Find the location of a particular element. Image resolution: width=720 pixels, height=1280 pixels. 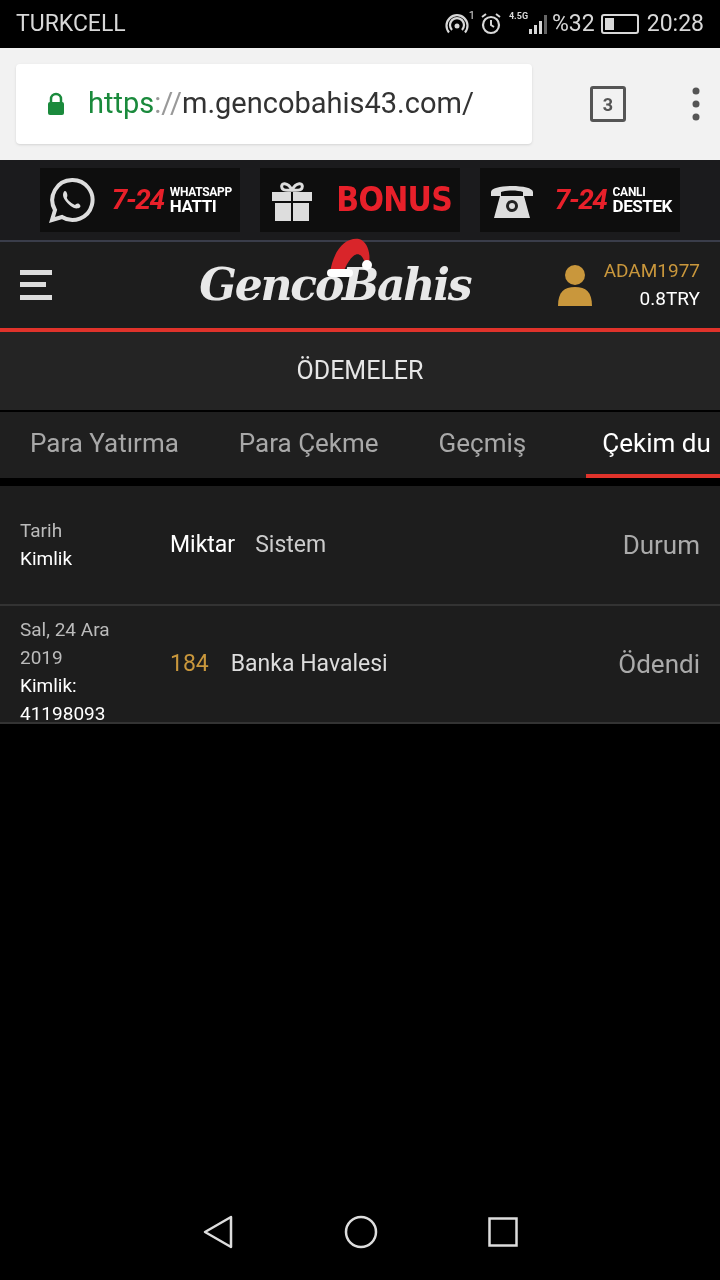

promo-banner: BONUS is located at coordinates (360, 200).